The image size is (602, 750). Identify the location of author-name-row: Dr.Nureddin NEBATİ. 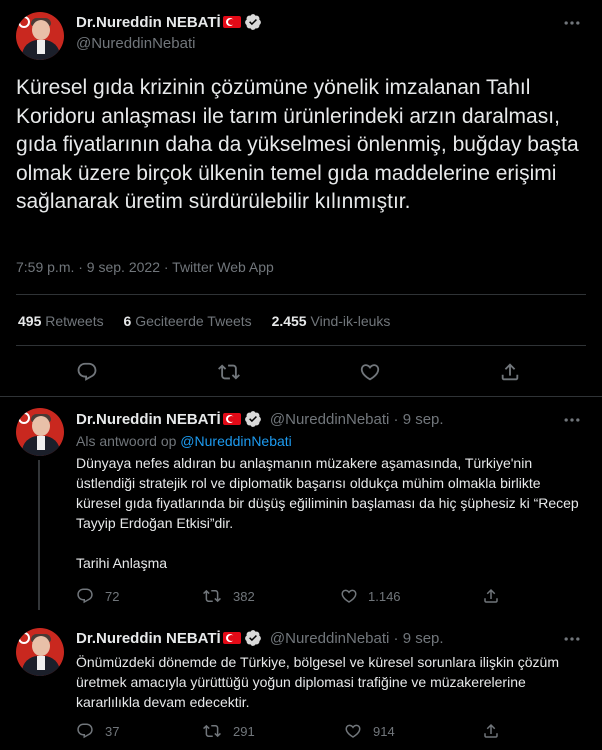
(169, 22).